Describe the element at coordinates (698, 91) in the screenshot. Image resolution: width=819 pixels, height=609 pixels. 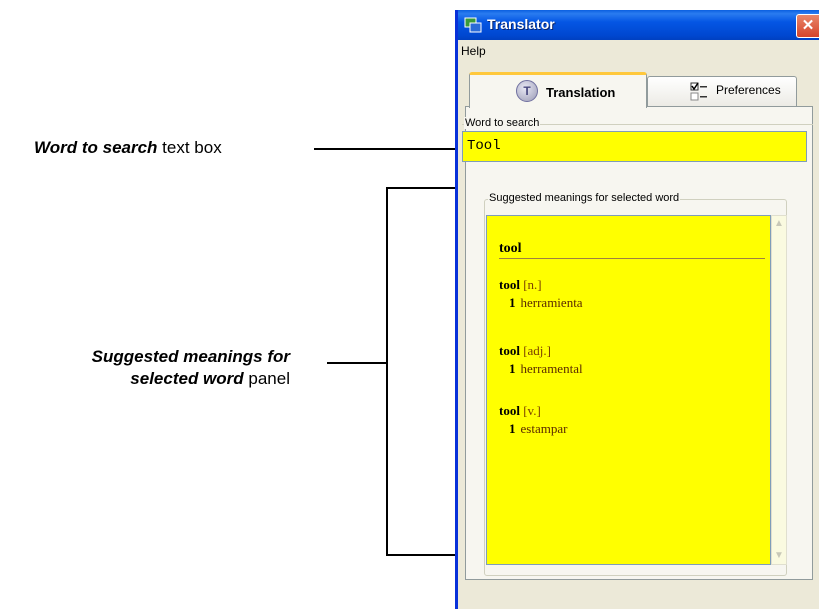
I see `preferences-checklist-icon` at that location.